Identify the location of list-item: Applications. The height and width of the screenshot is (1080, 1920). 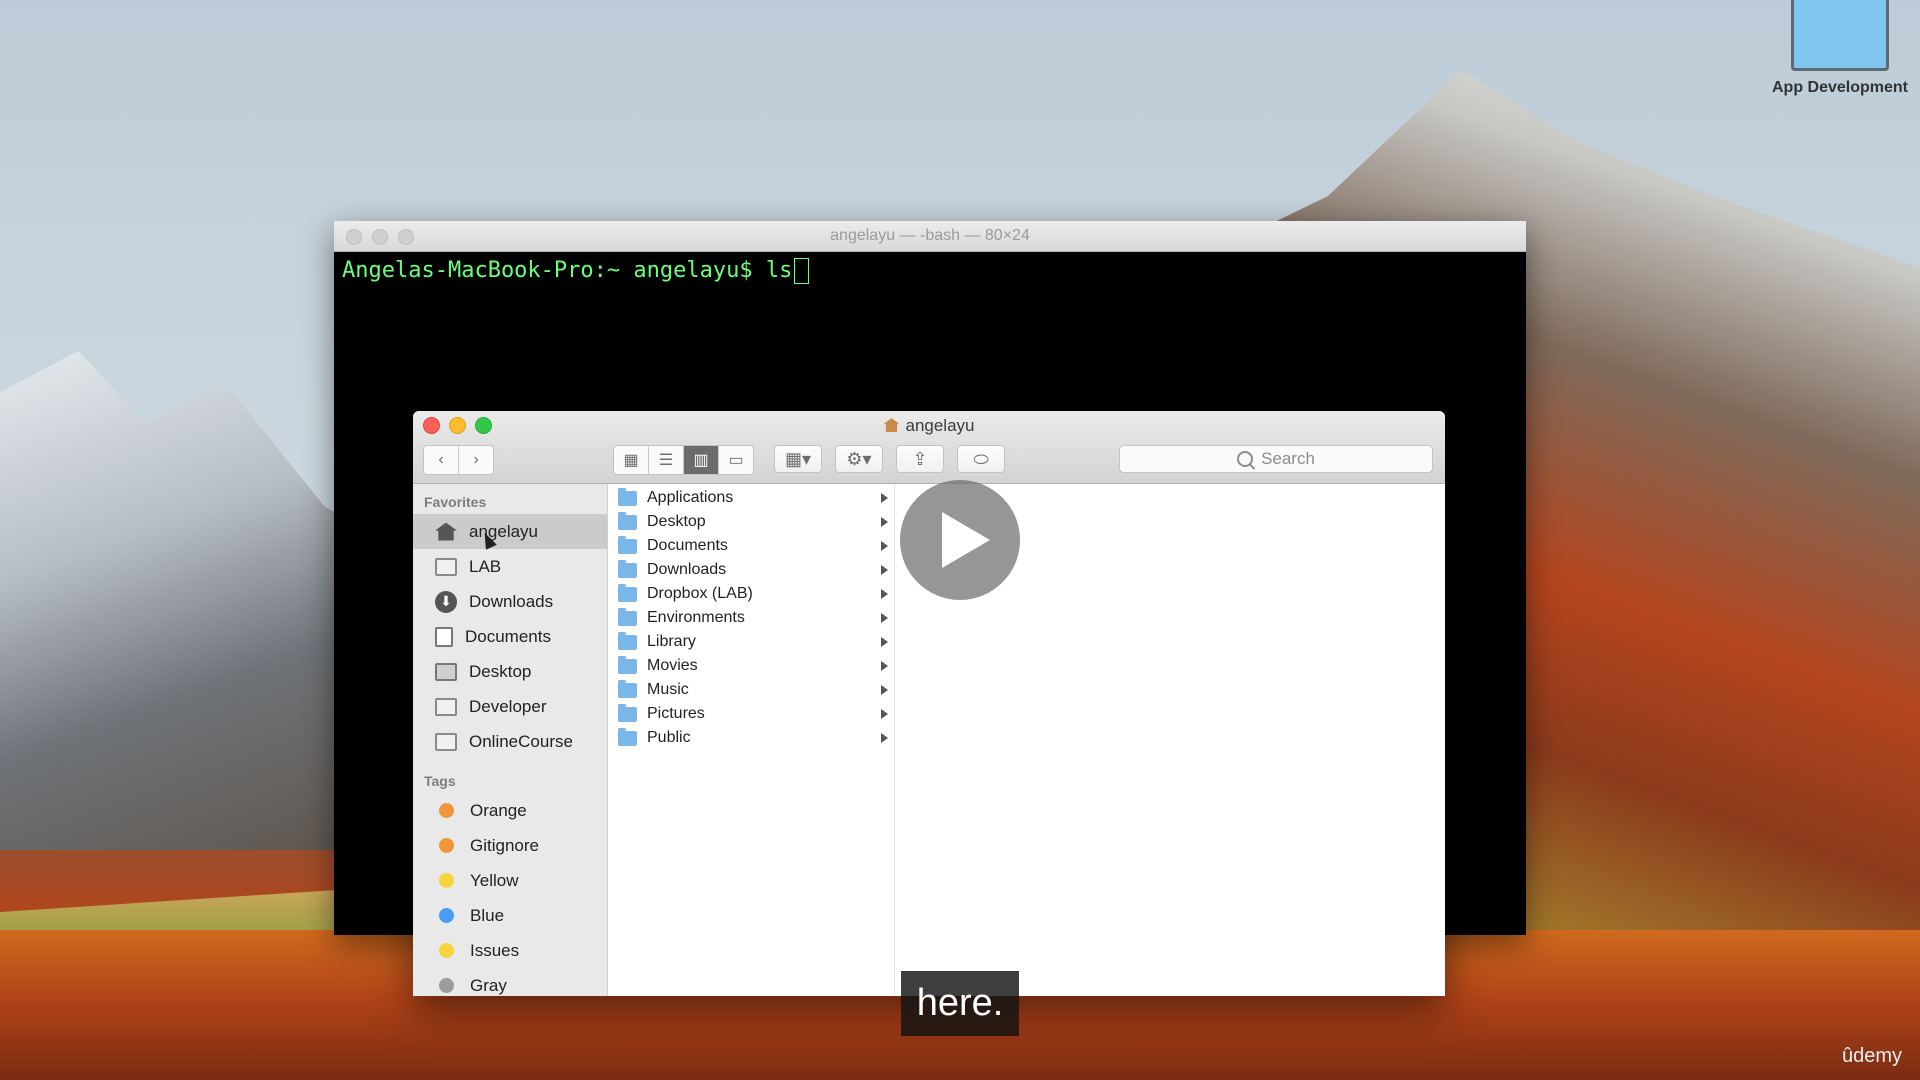
(751, 498).